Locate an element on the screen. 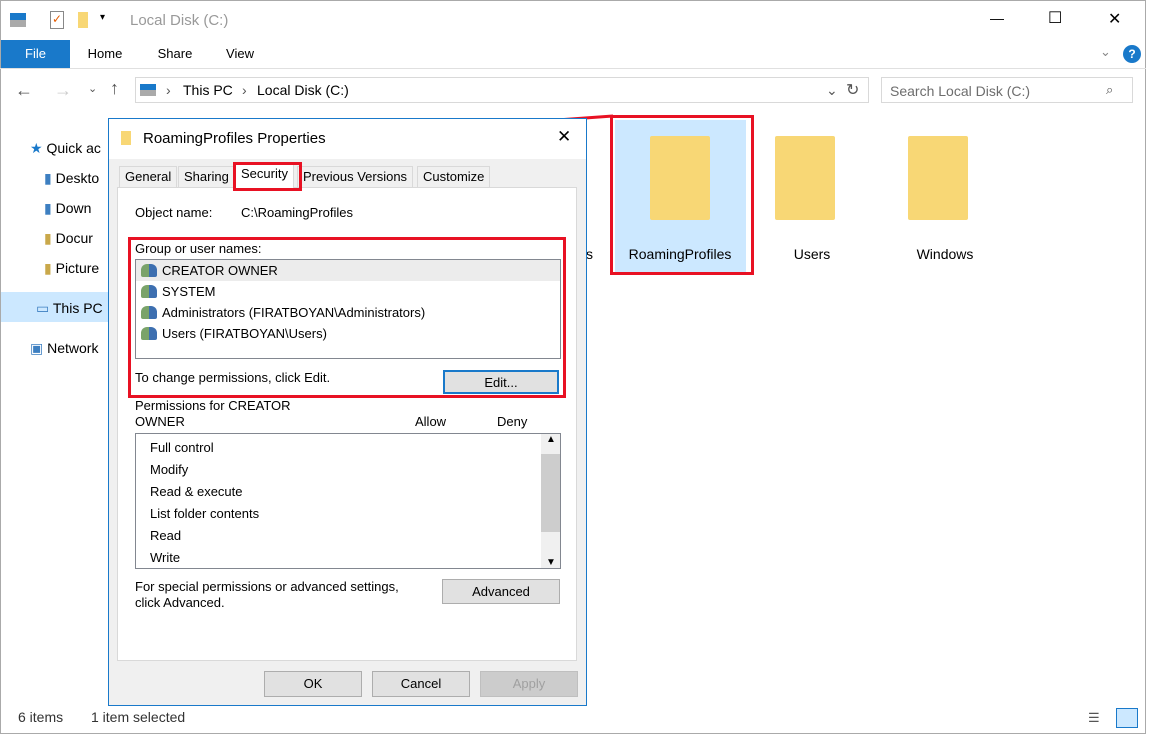  scroll-down-icon: ▼ is located at coordinates (551, 562).